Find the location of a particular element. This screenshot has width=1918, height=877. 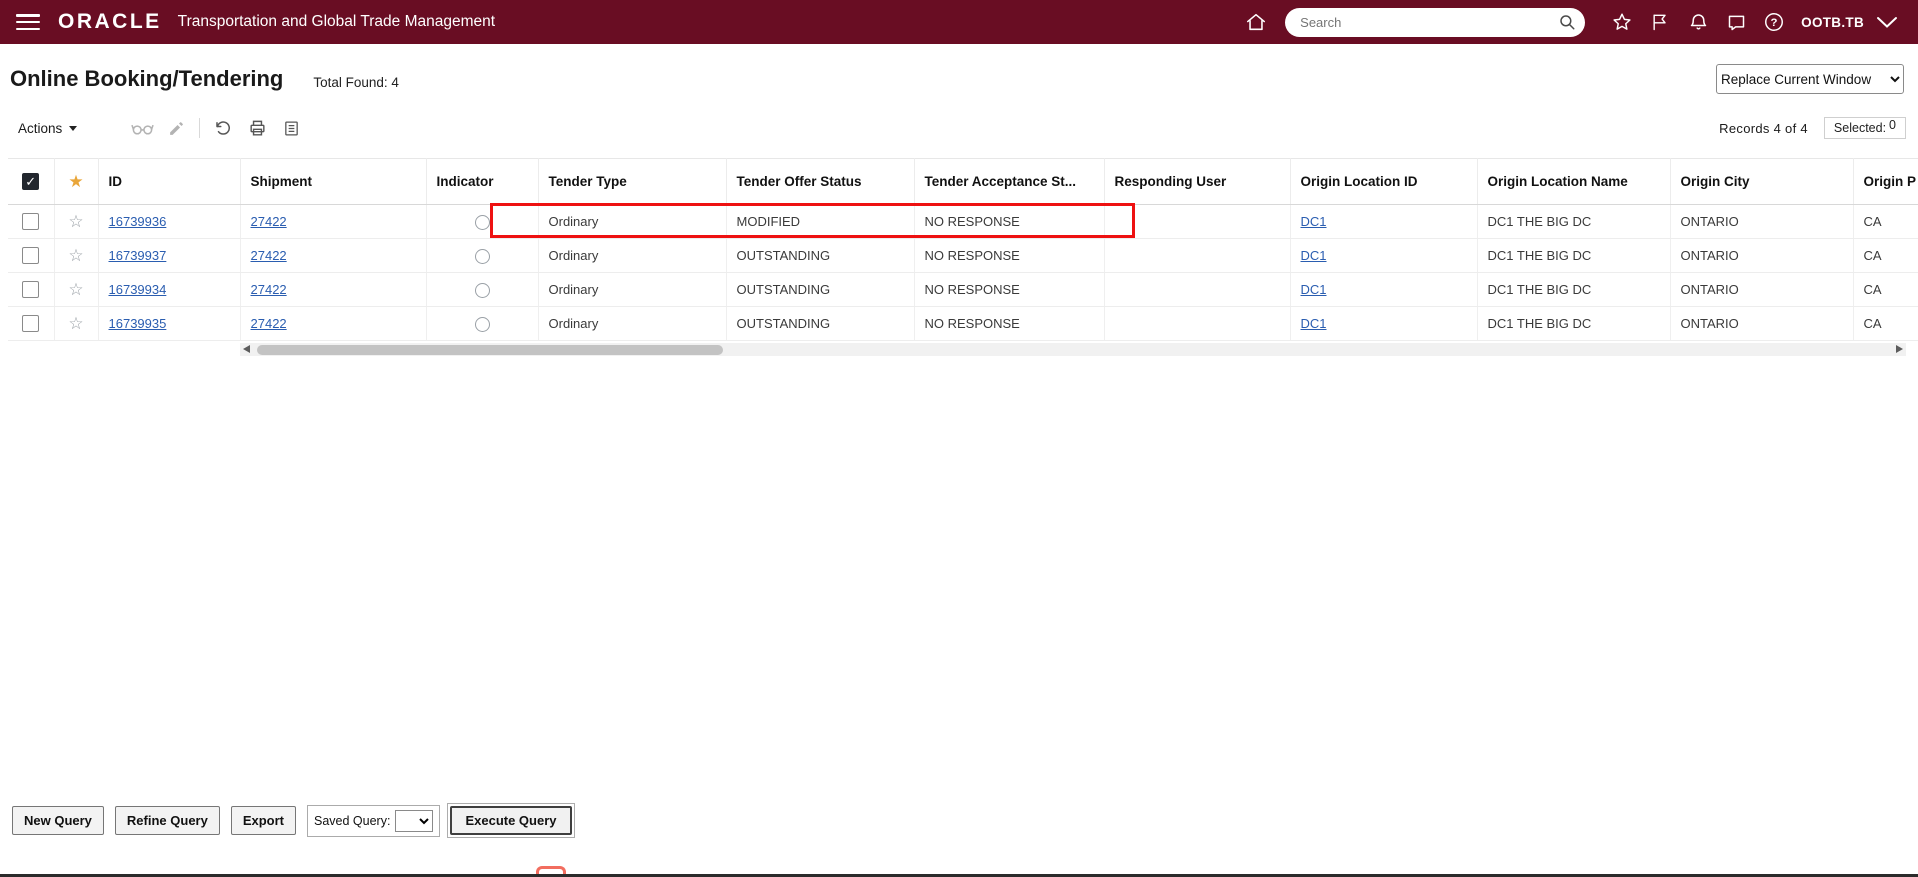

column-header-indicator: Indicator is located at coordinates (482, 181).